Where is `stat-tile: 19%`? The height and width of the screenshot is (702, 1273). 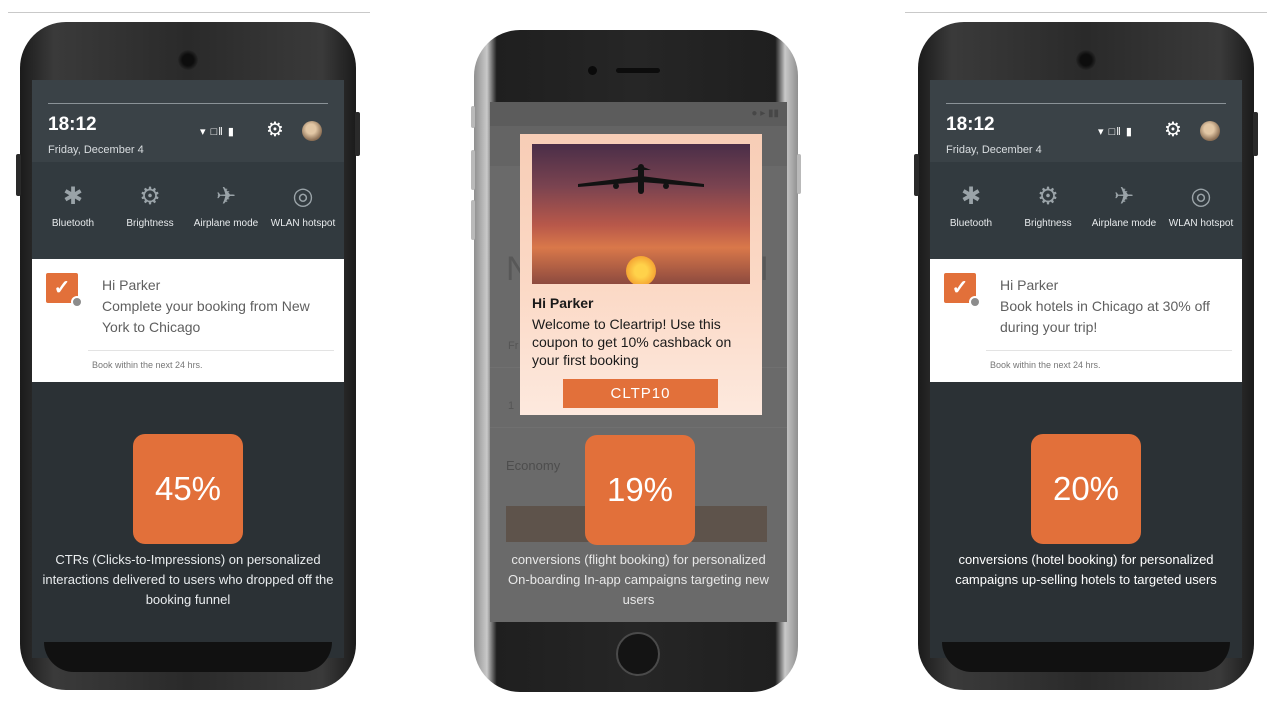
stat-tile: 19% is located at coordinates (640, 490).